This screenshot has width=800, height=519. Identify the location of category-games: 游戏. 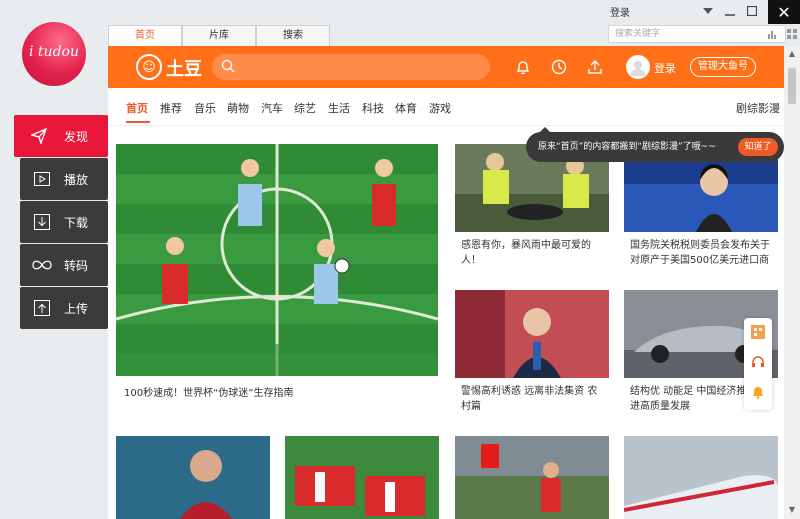
(440, 108).